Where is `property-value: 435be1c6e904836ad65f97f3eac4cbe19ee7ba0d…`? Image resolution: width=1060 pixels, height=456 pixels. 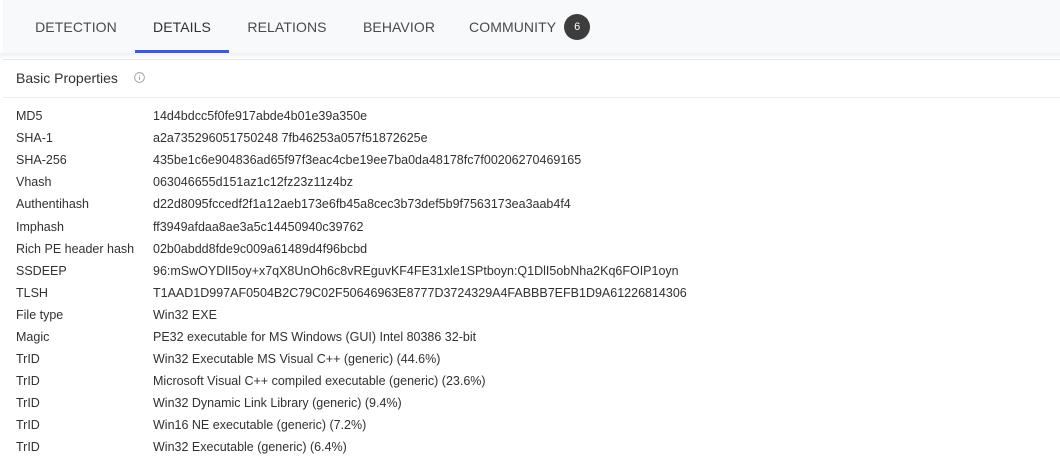
property-value: 435be1c6e904836ad65f97f3eac4cbe19ee7ba0d… is located at coordinates (604, 160).